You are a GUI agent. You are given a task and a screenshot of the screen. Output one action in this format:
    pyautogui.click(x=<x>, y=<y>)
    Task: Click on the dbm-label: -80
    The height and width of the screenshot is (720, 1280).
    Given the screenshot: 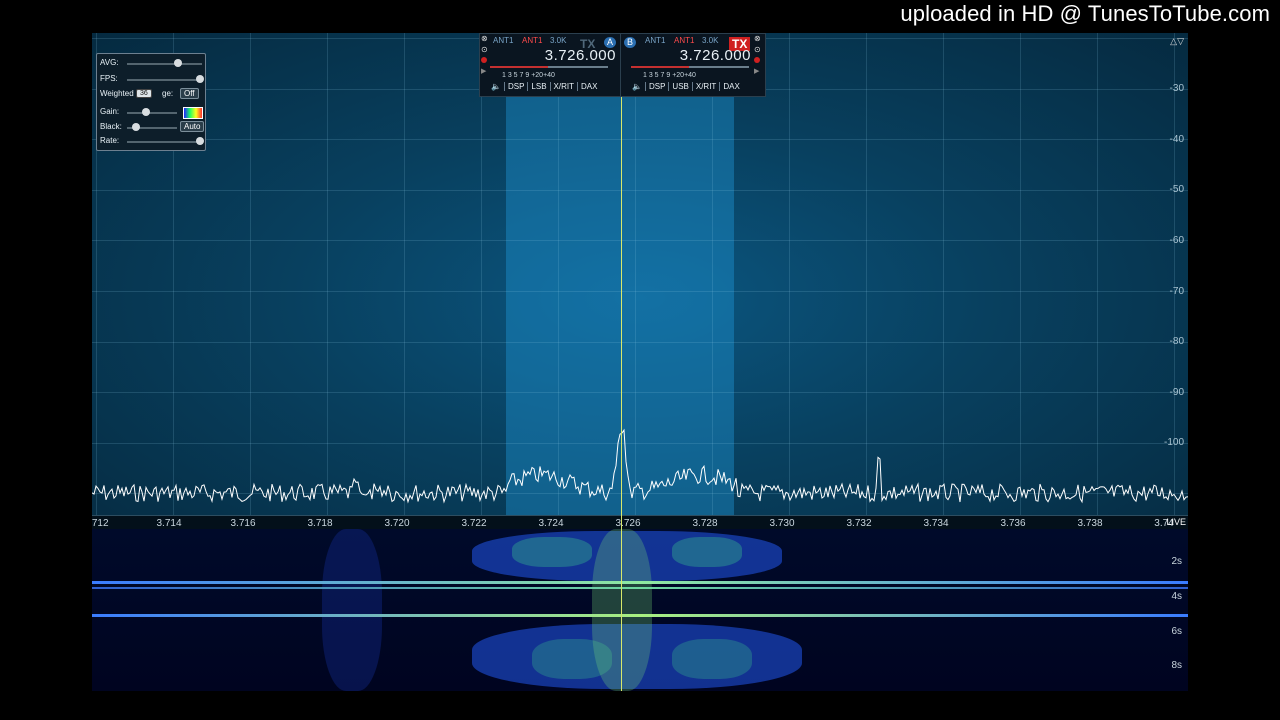 What is the action you would take?
    pyautogui.click(x=1176, y=341)
    